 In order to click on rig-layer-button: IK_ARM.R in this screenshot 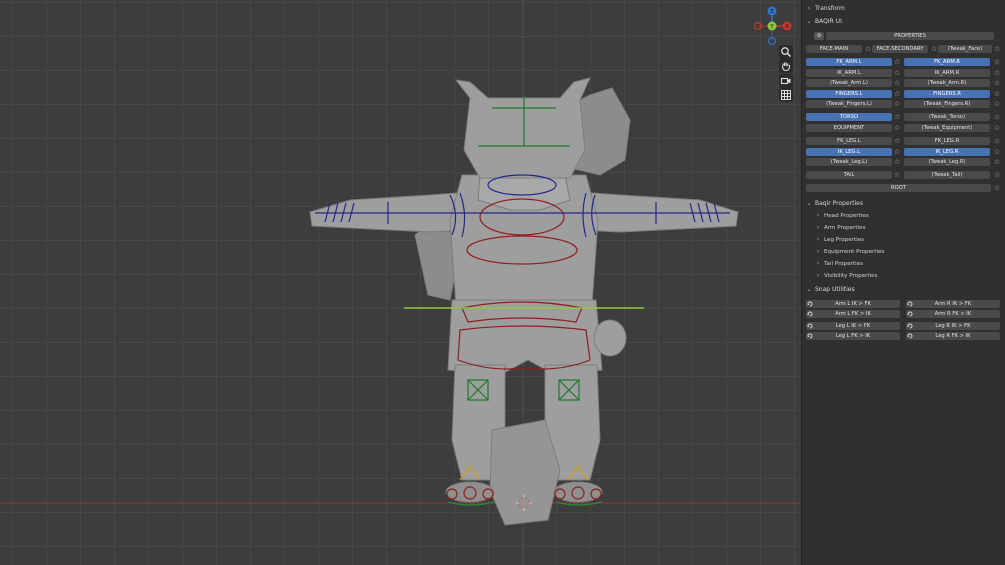, I will do `click(947, 73)`.